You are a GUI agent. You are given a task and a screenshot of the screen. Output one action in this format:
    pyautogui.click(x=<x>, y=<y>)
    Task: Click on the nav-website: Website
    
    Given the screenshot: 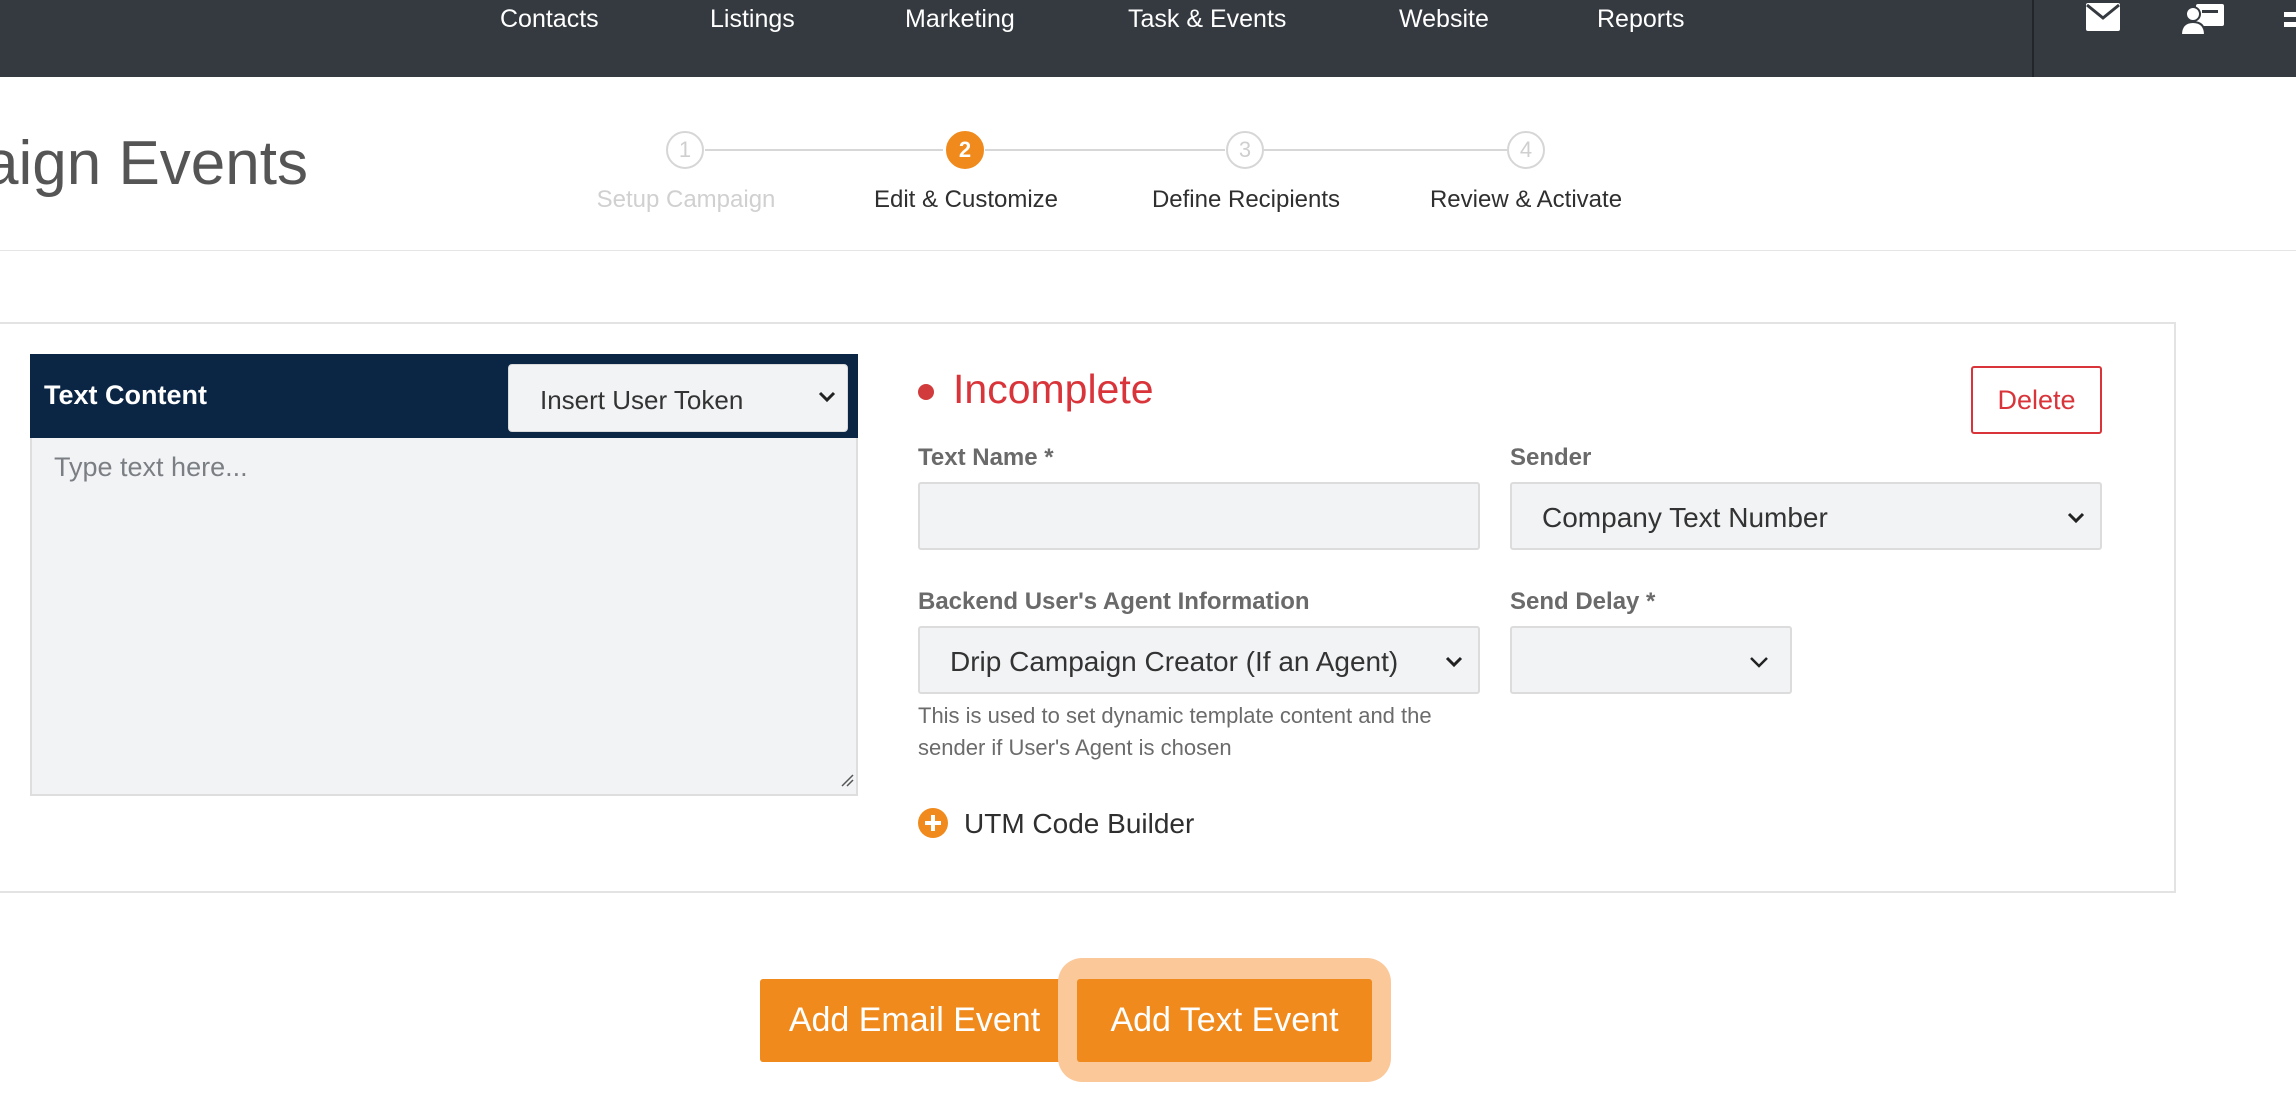 What is the action you would take?
    pyautogui.click(x=1444, y=19)
    